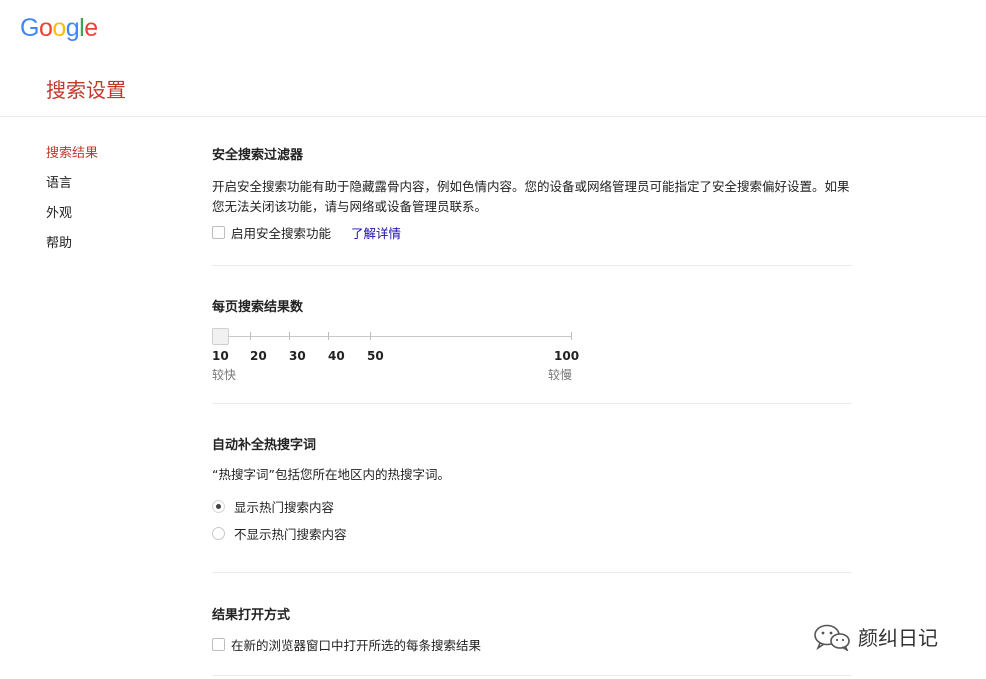  I want to click on slider-tick-label: 40, so click(336, 356).